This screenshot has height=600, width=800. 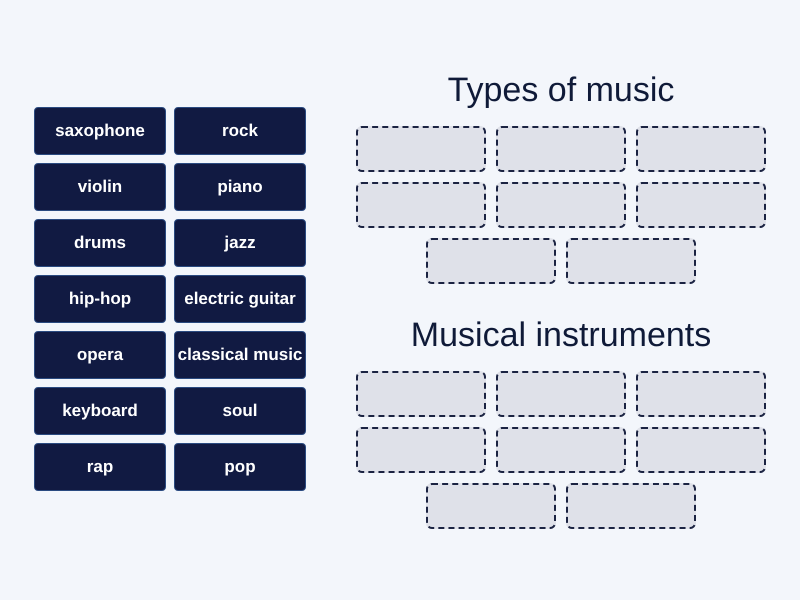 What do you see at coordinates (240, 131) in the screenshot?
I see `word-tile: rock` at bounding box center [240, 131].